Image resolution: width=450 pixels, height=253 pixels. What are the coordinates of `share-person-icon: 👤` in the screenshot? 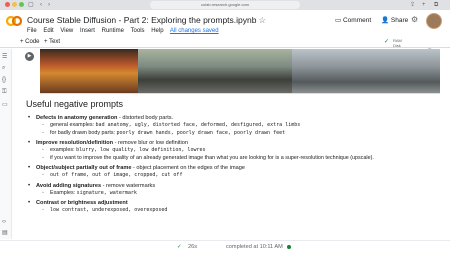 It's located at (385, 20).